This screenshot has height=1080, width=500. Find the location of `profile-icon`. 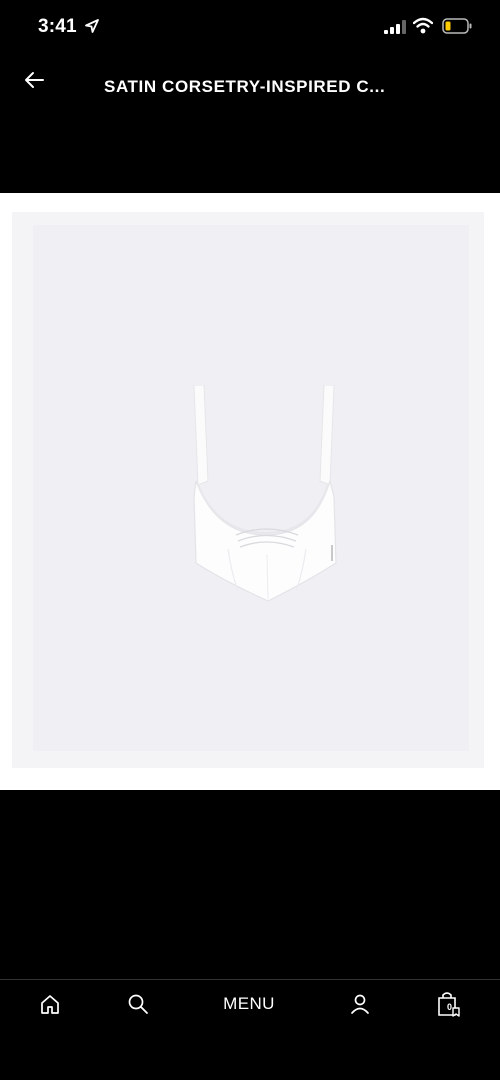

profile-icon is located at coordinates (360, 1004).